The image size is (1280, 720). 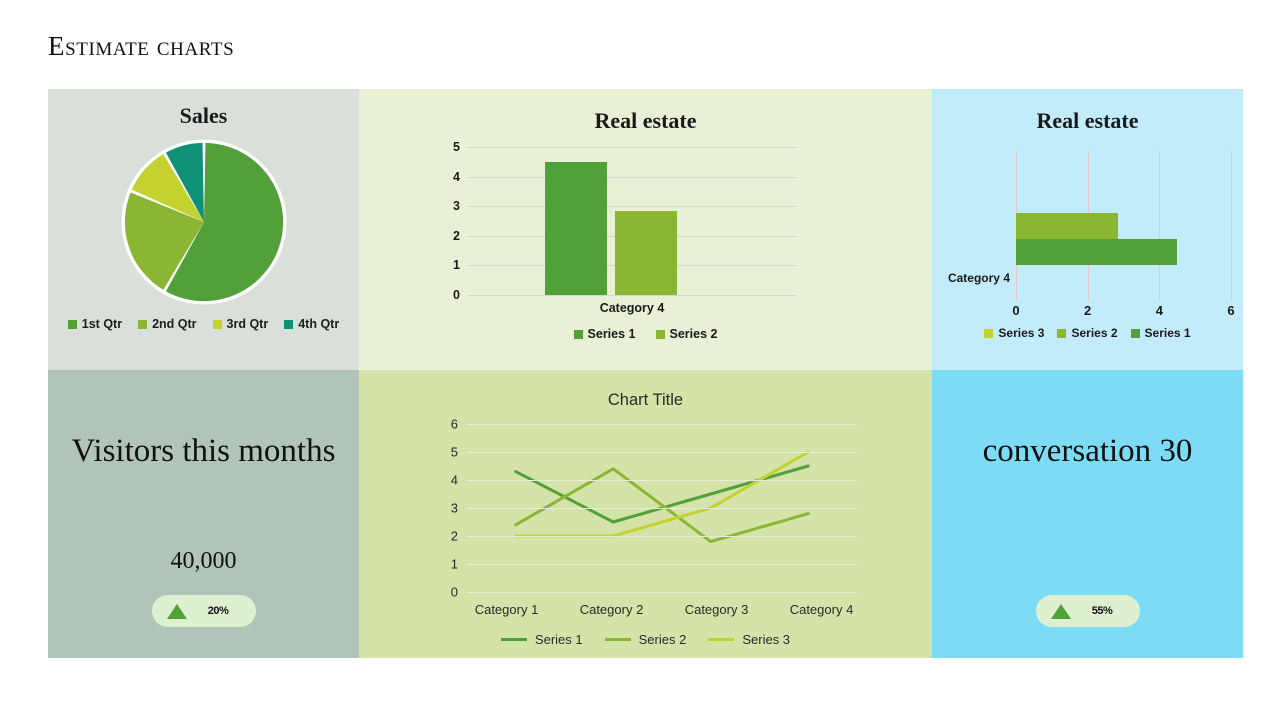 I want to click on pie-chart, so click(x=204, y=222).